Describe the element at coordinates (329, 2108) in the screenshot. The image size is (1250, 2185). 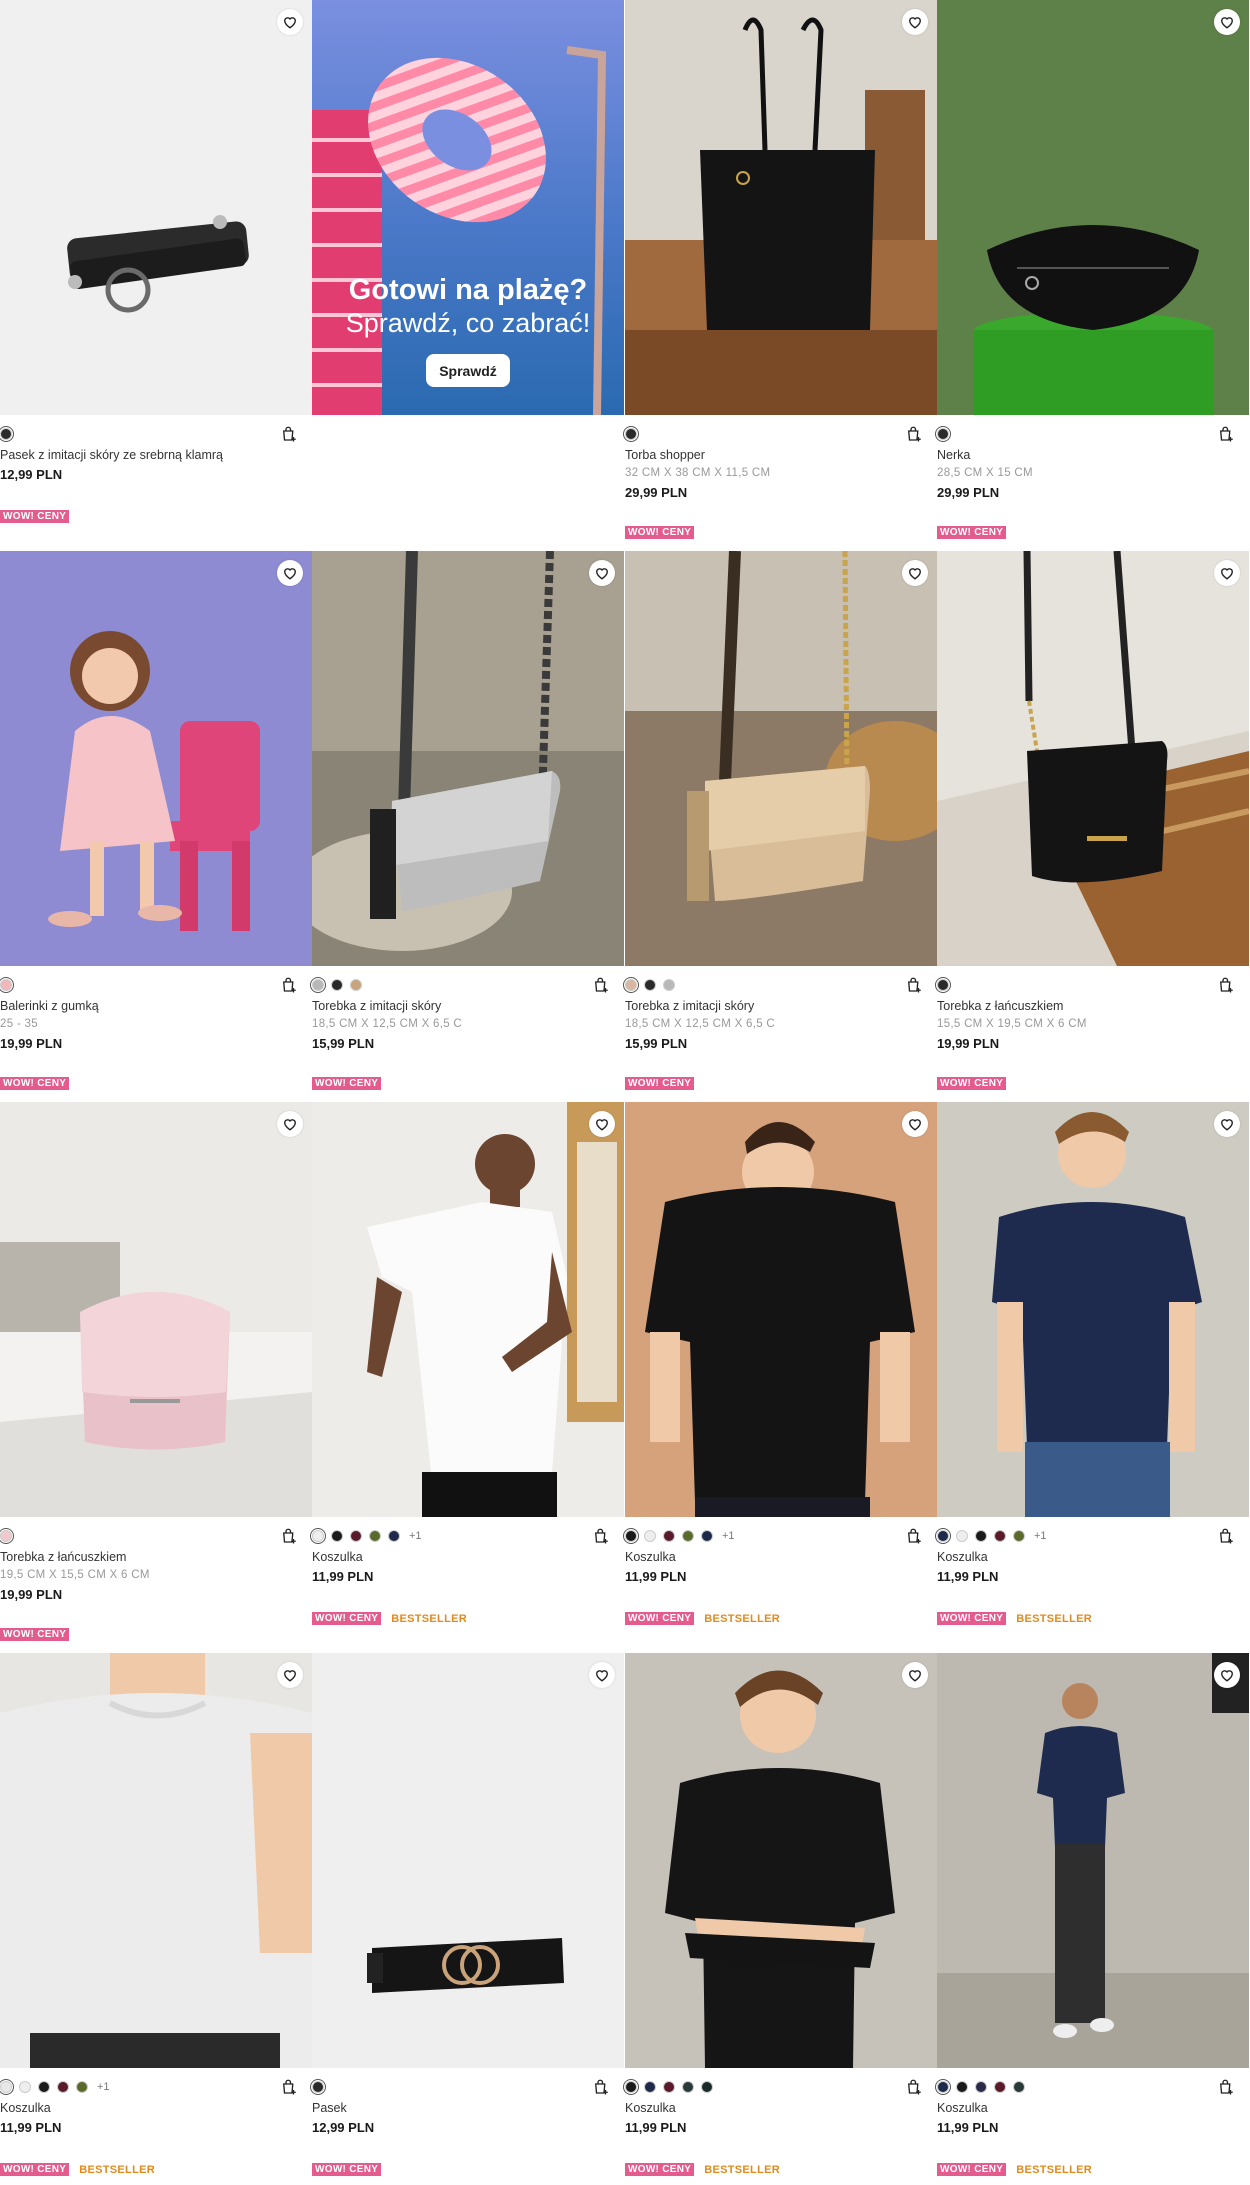
I see `product-name: Pasek` at that location.